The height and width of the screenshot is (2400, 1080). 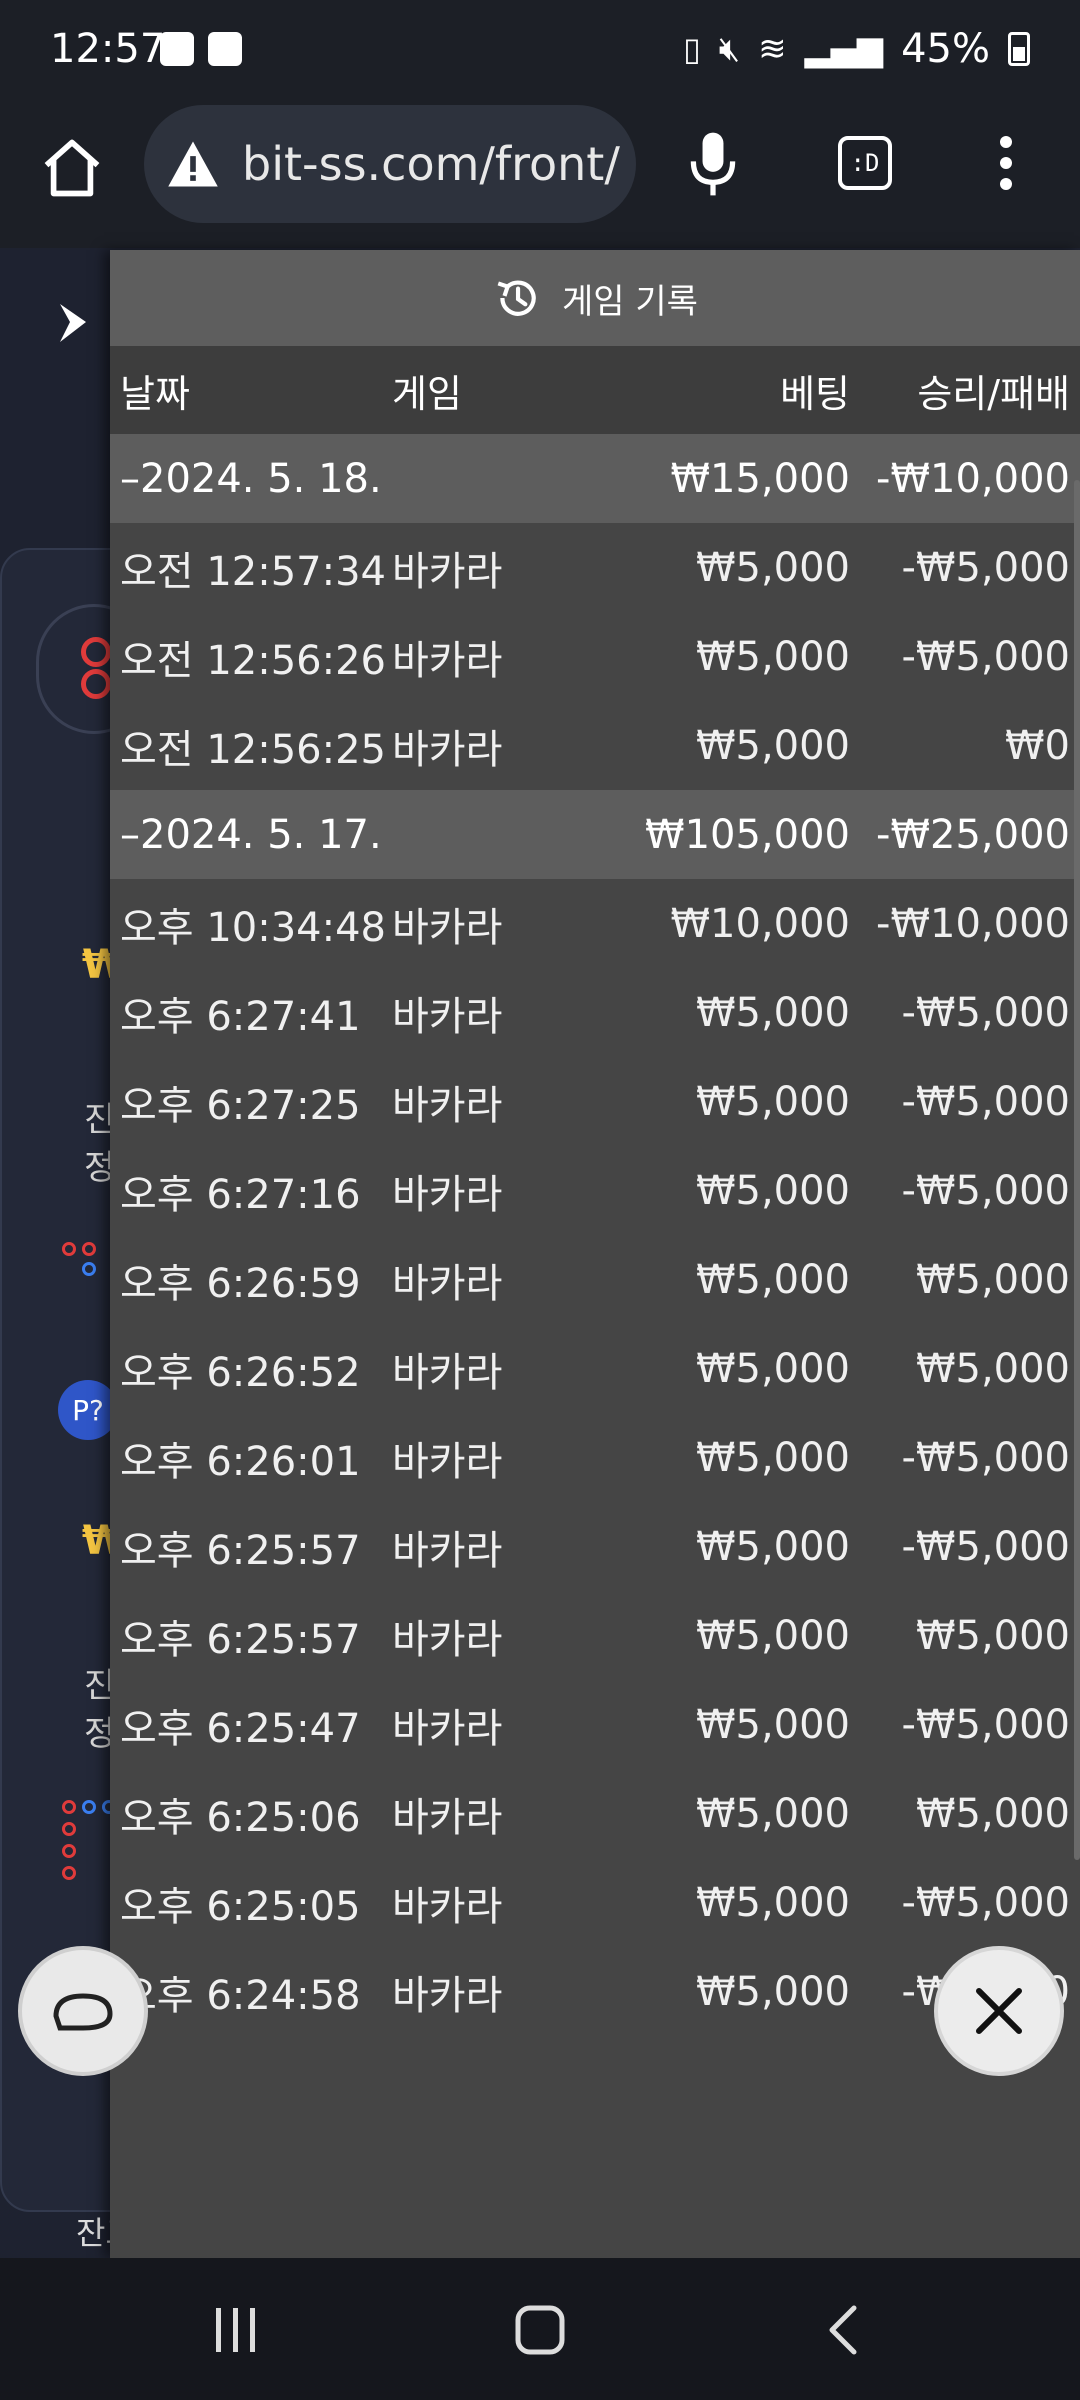 I want to click on tab-switcher-button: :D, so click(x=865, y=163).